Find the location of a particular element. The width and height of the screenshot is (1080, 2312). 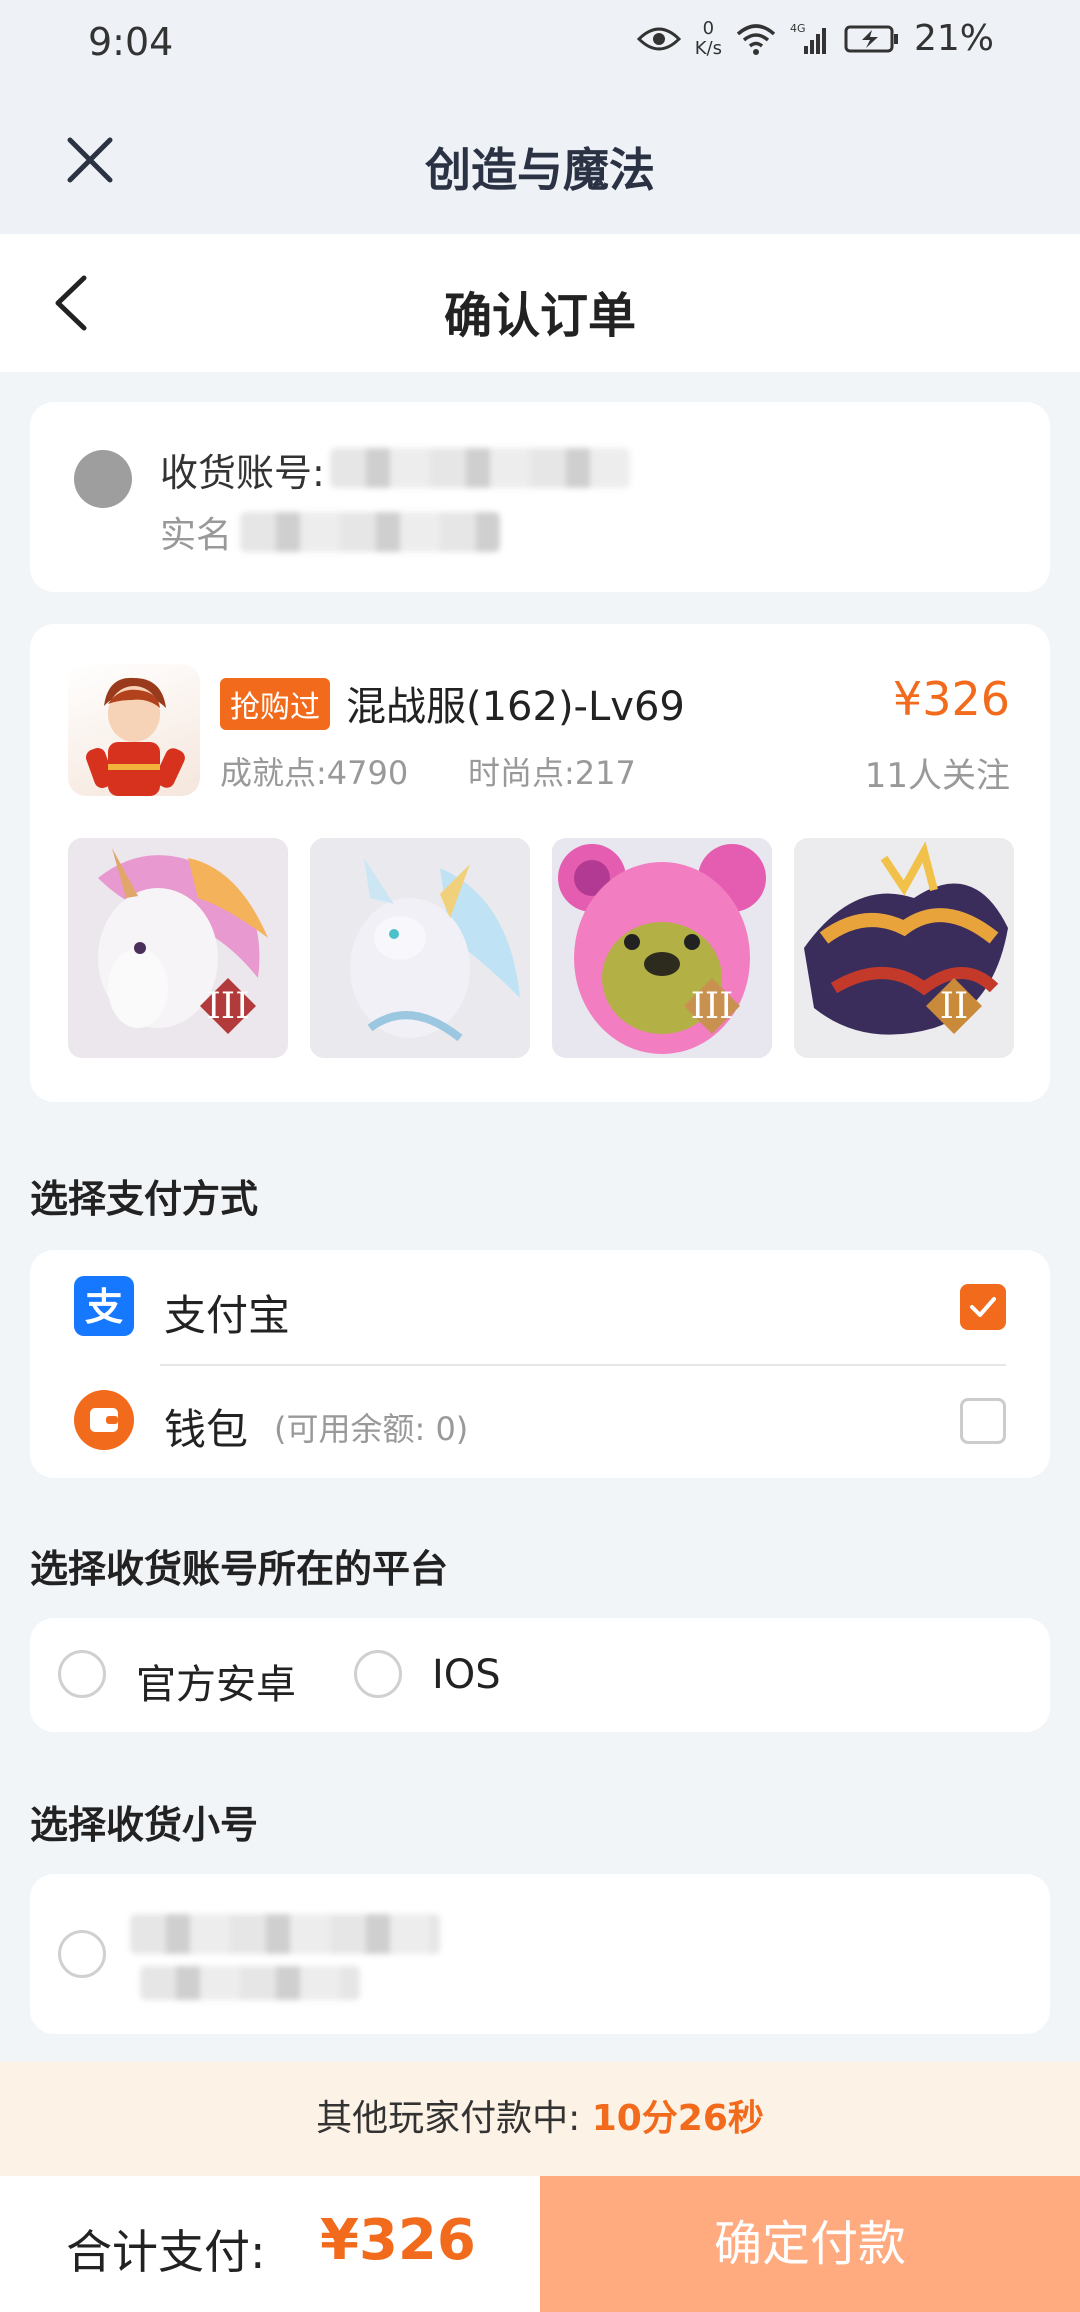

alt-account-redacted-line2 is located at coordinates (250, 1983).